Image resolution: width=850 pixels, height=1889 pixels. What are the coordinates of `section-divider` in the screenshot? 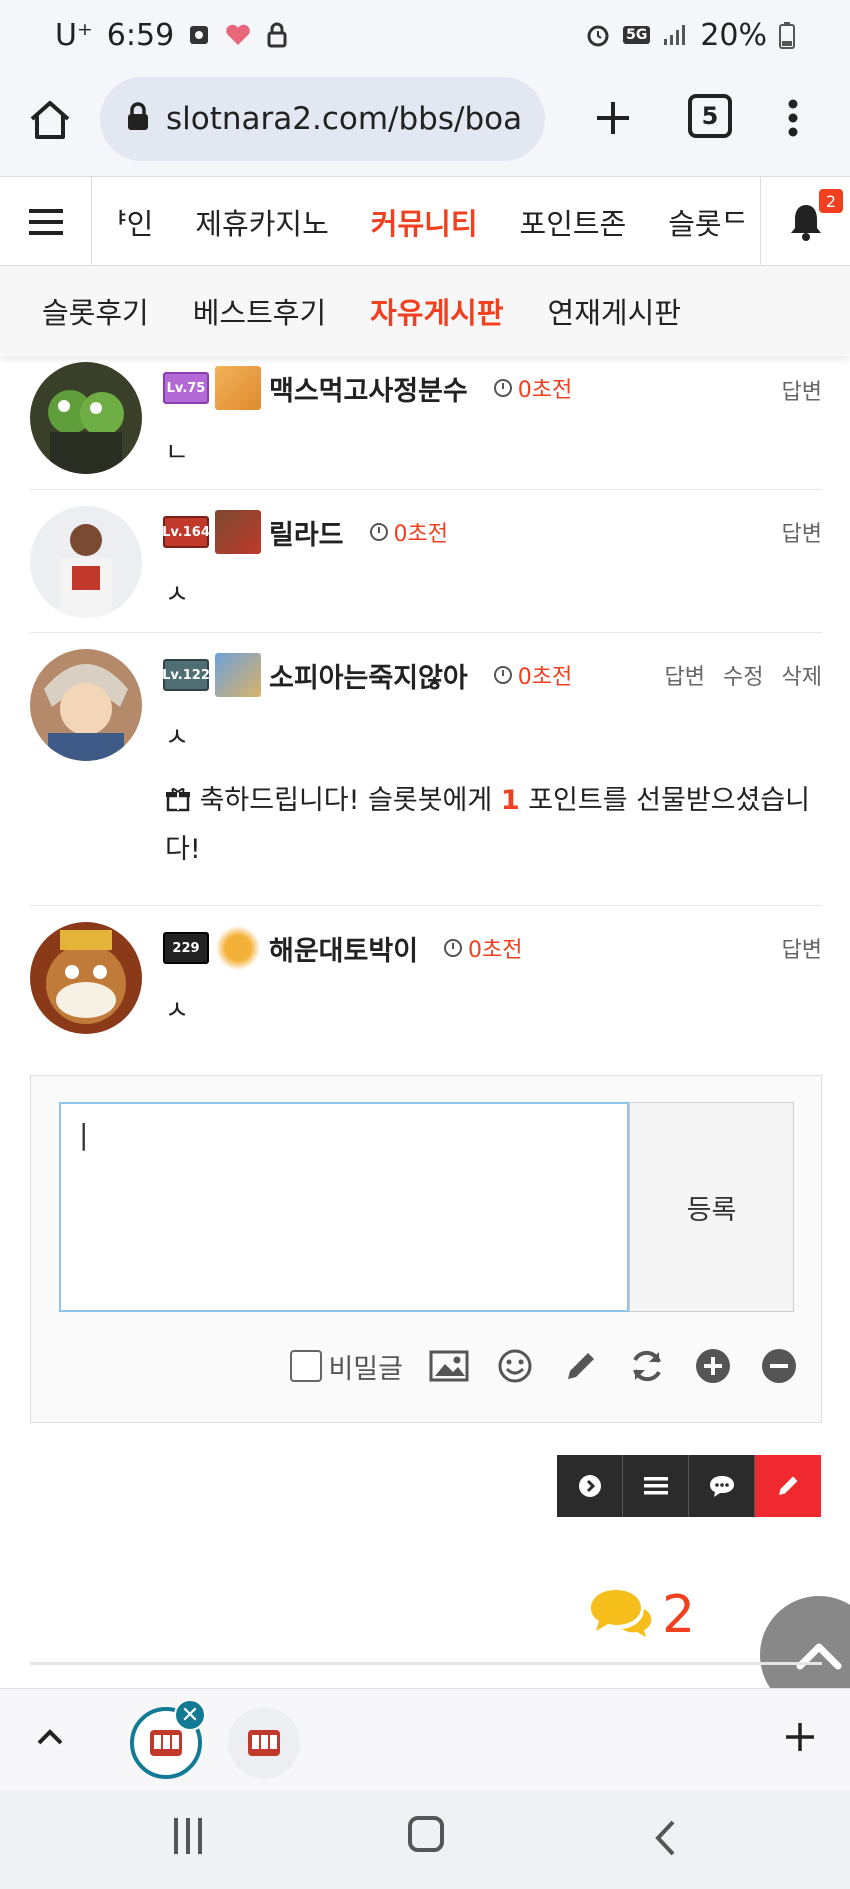 It's located at (426, 1663).